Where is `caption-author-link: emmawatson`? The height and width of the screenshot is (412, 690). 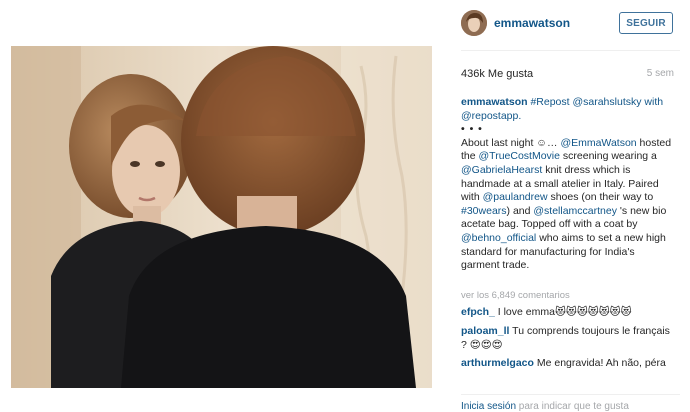
caption-author-link: emmawatson is located at coordinates (494, 102).